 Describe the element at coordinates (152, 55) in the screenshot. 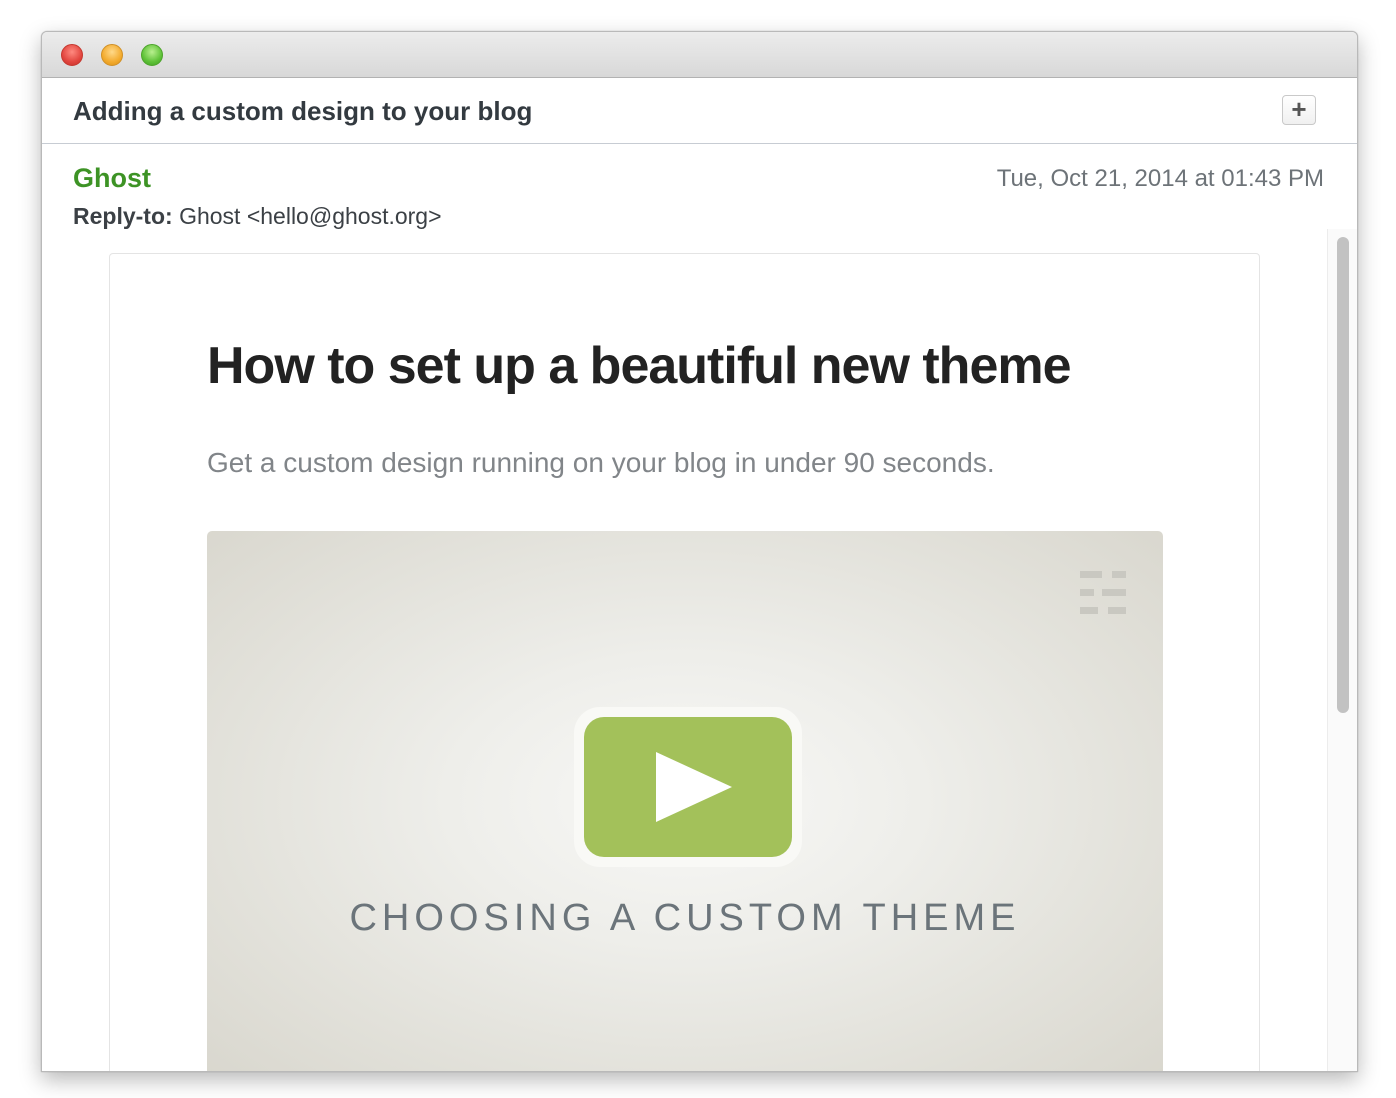

I see `maximize-window-button` at that location.